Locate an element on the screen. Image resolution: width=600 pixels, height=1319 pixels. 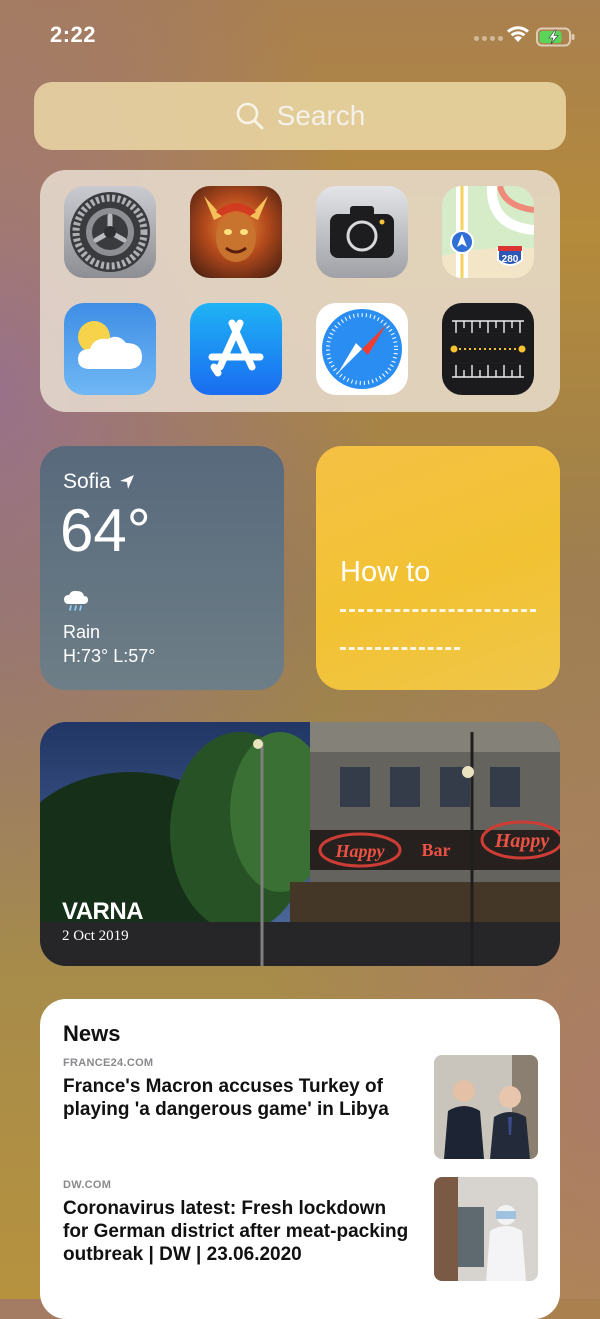
weather-app-icon is located at coordinates (110, 349).